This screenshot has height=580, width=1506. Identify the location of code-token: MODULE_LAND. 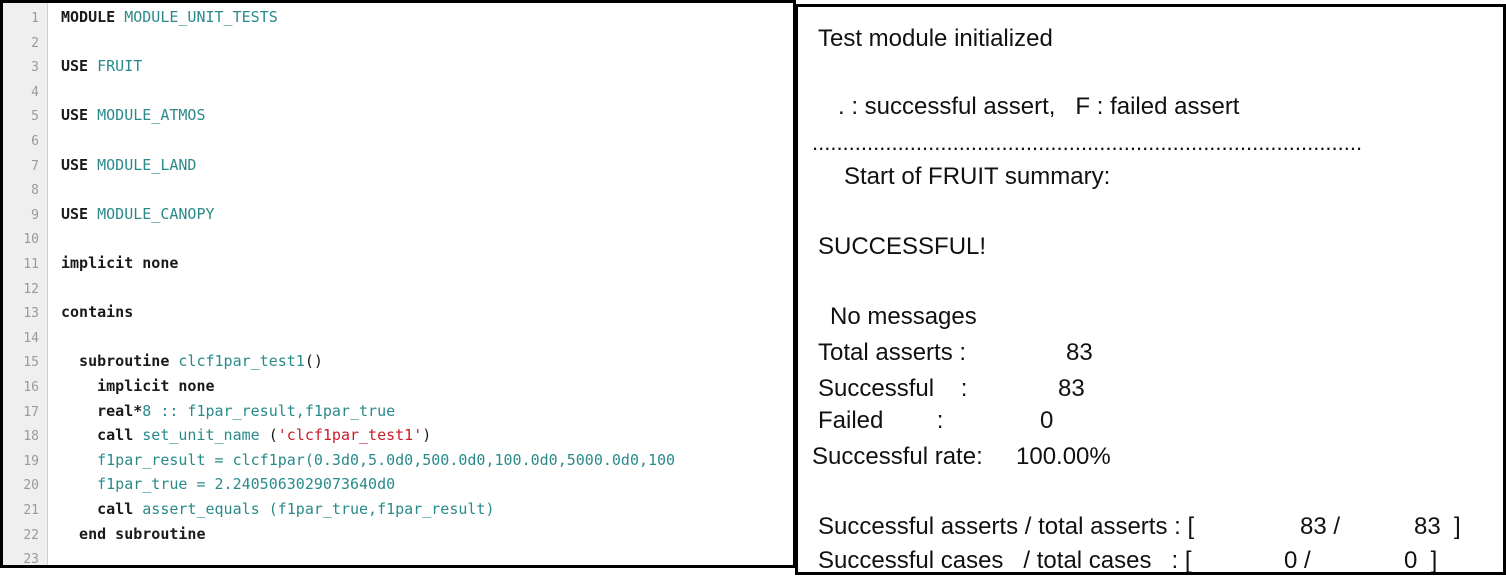
(147, 164).